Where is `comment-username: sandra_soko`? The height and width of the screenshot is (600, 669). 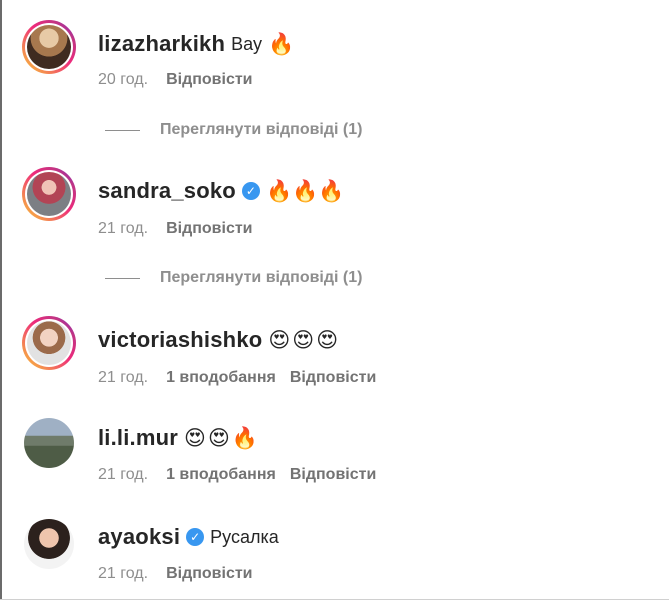
comment-username: sandra_soko is located at coordinates (167, 191).